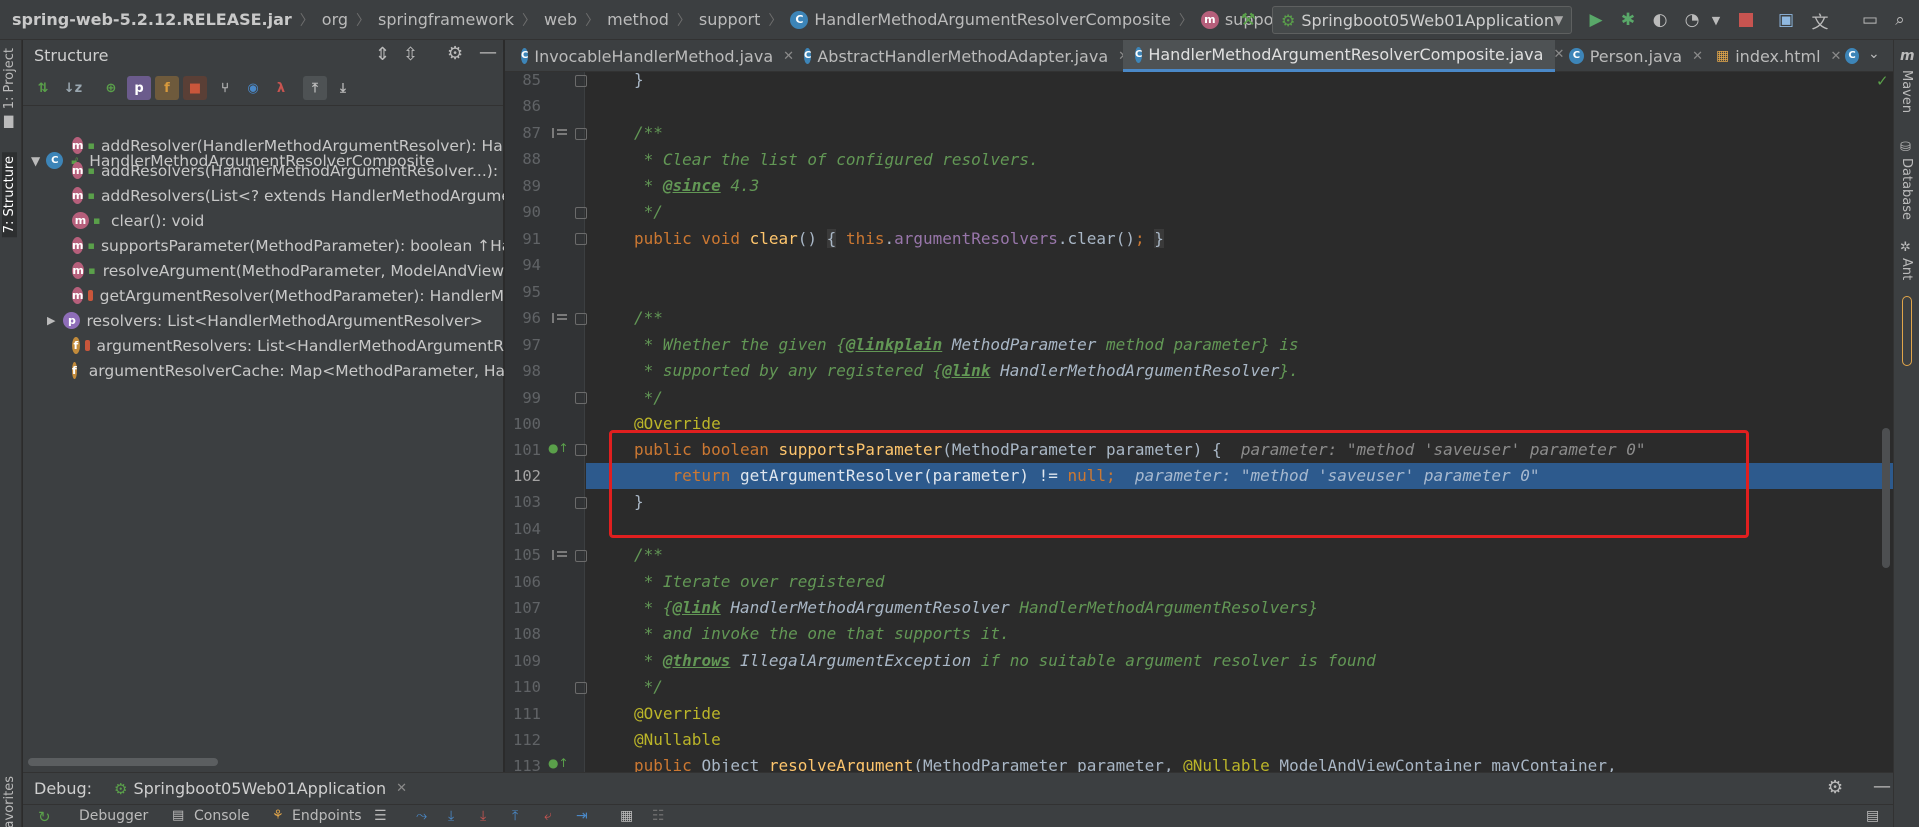 The height and width of the screenshot is (827, 1919). What do you see at coordinates (410, 54) in the screenshot?
I see `collapse-all-icon: ⇳` at bounding box center [410, 54].